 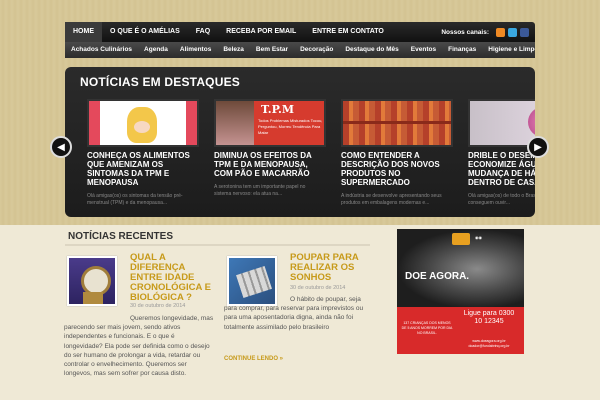 What do you see at coordinates (524, 32) in the screenshot?
I see `facebook-icon` at bounding box center [524, 32].